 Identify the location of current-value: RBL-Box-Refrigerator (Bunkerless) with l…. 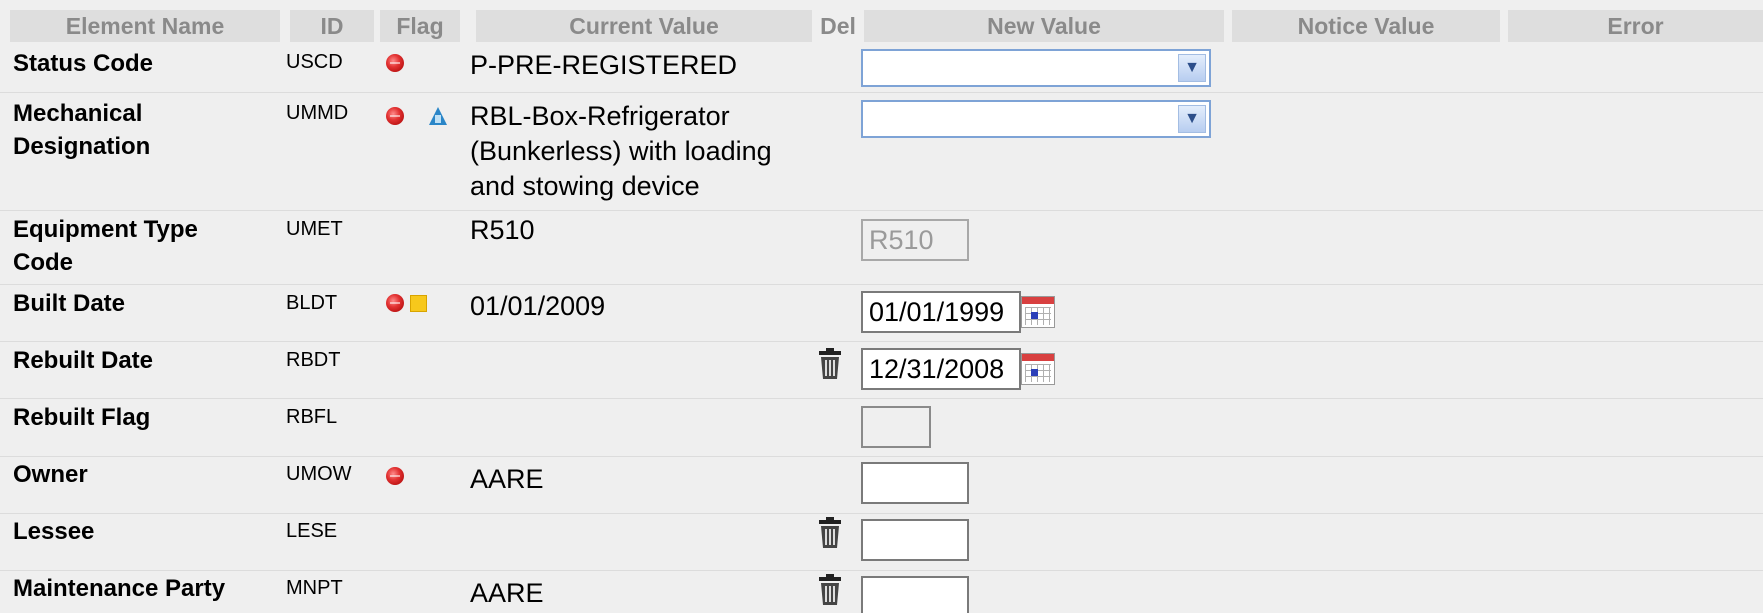
(621, 151).